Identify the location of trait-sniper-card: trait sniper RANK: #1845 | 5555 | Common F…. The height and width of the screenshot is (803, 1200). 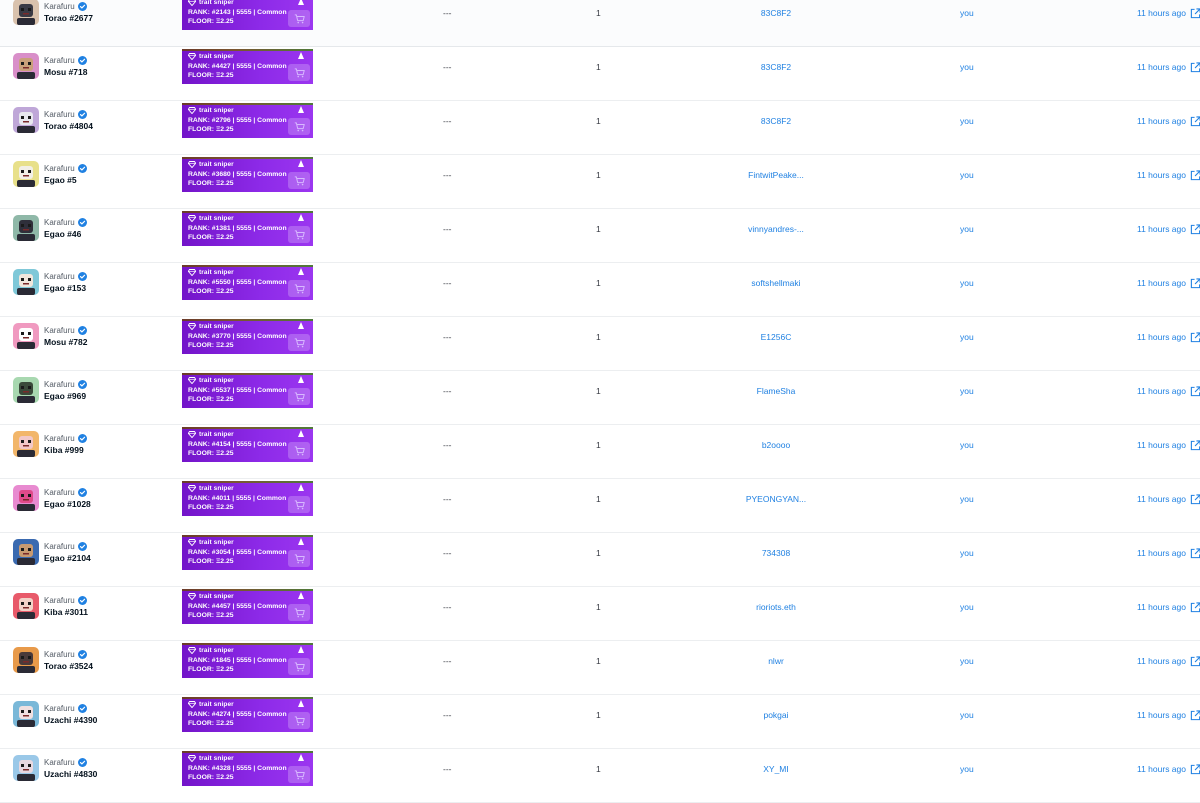
(247, 660).